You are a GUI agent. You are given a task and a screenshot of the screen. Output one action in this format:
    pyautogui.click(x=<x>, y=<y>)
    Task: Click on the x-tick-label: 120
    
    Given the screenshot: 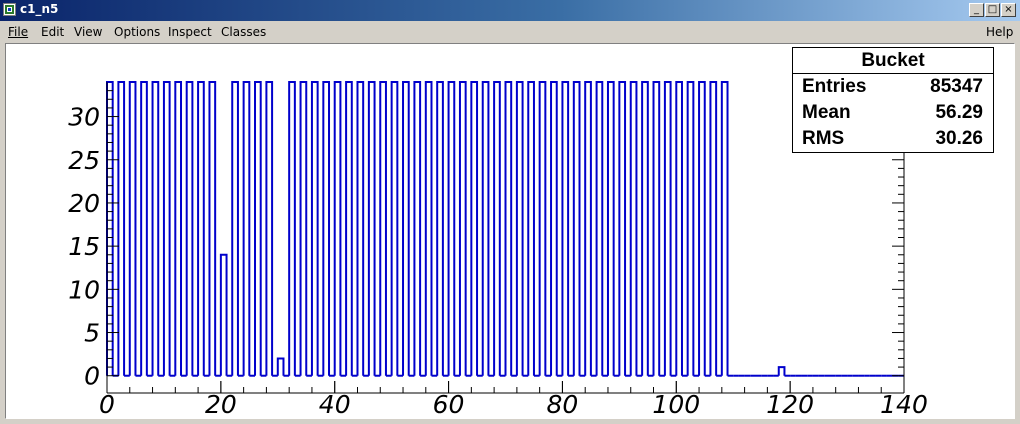 What is the action you would take?
    pyautogui.click(x=790, y=404)
    